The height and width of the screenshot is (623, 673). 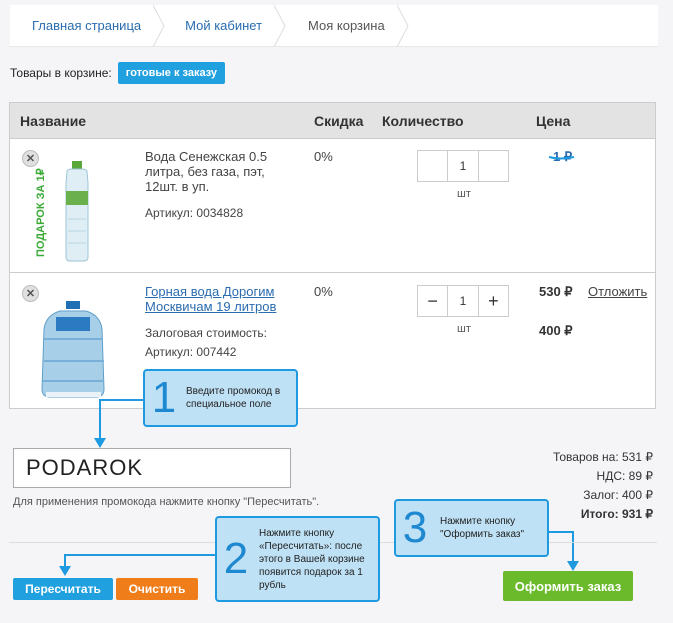 I want to click on cart-status-label: Товары в корзине:, so click(x=61, y=73).